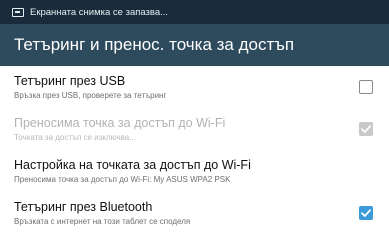  What do you see at coordinates (18, 12) in the screenshot?
I see `screenshot-icon` at bounding box center [18, 12].